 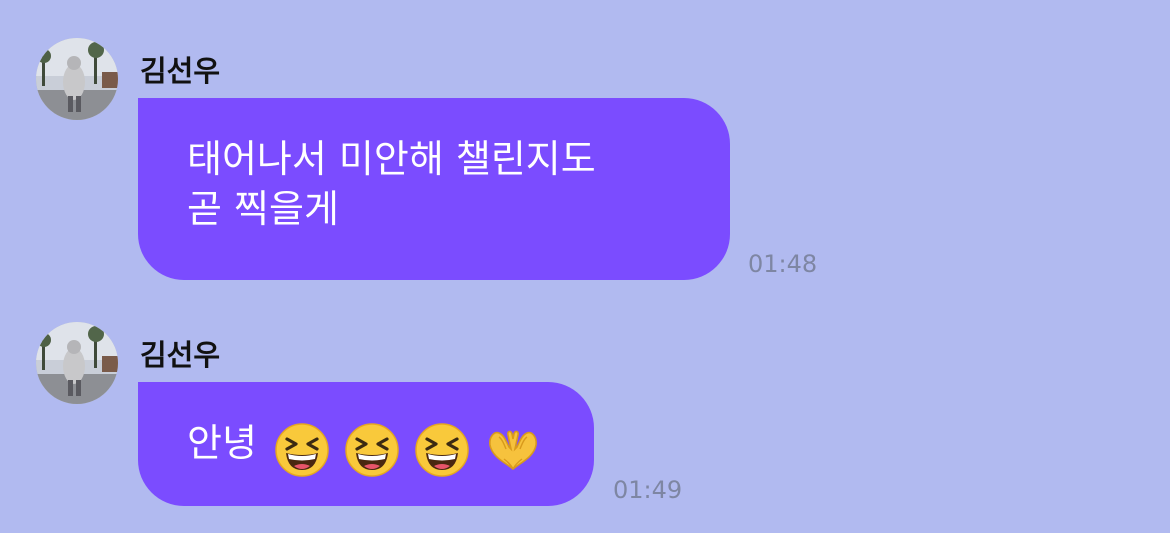 What do you see at coordinates (391, 184) in the screenshot?
I see `message-text: 태어나서 미안해 챌린지도 곧 찍을게` at bounding box center [391, 184].